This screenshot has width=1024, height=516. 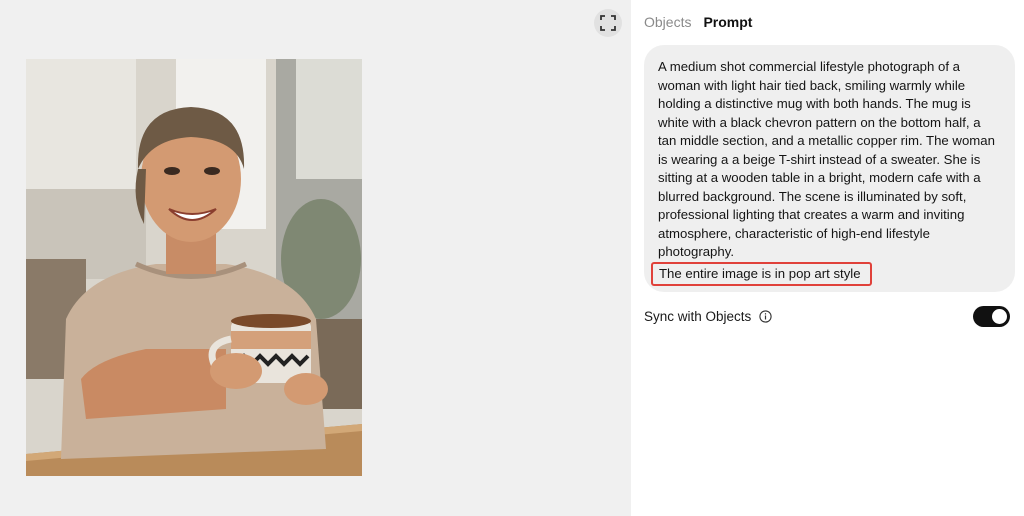 I want to click on tab-objects: Objects, so click(x=667, y=22).